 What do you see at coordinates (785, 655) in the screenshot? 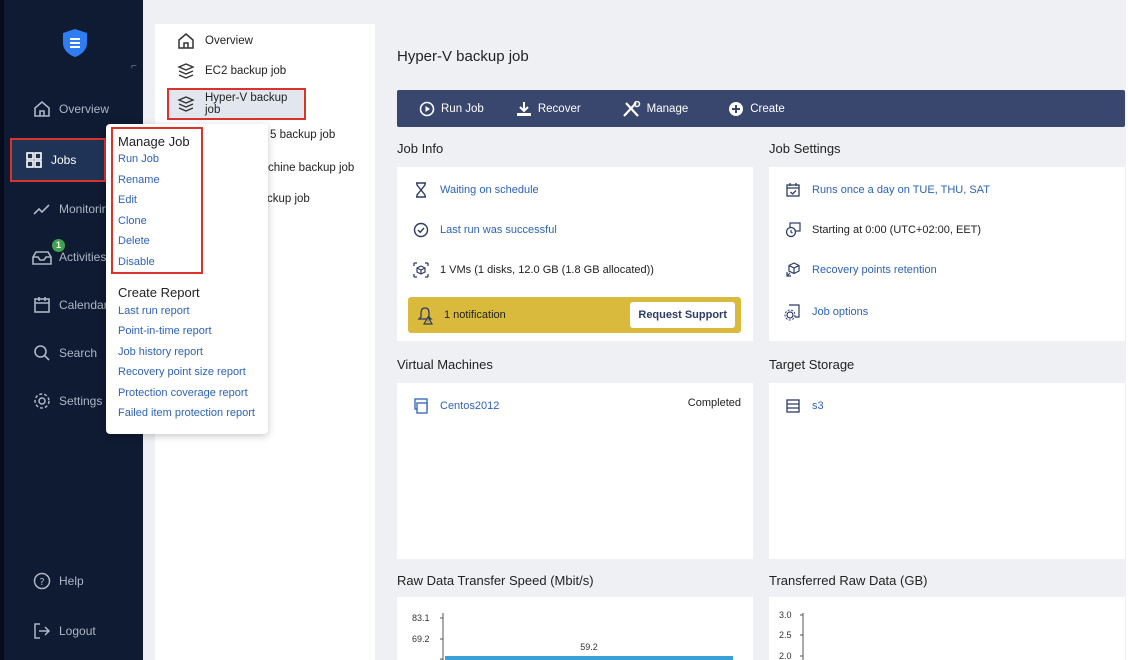
I see `data-y-tick-label: 2.0` at bounding box center [785, 655].